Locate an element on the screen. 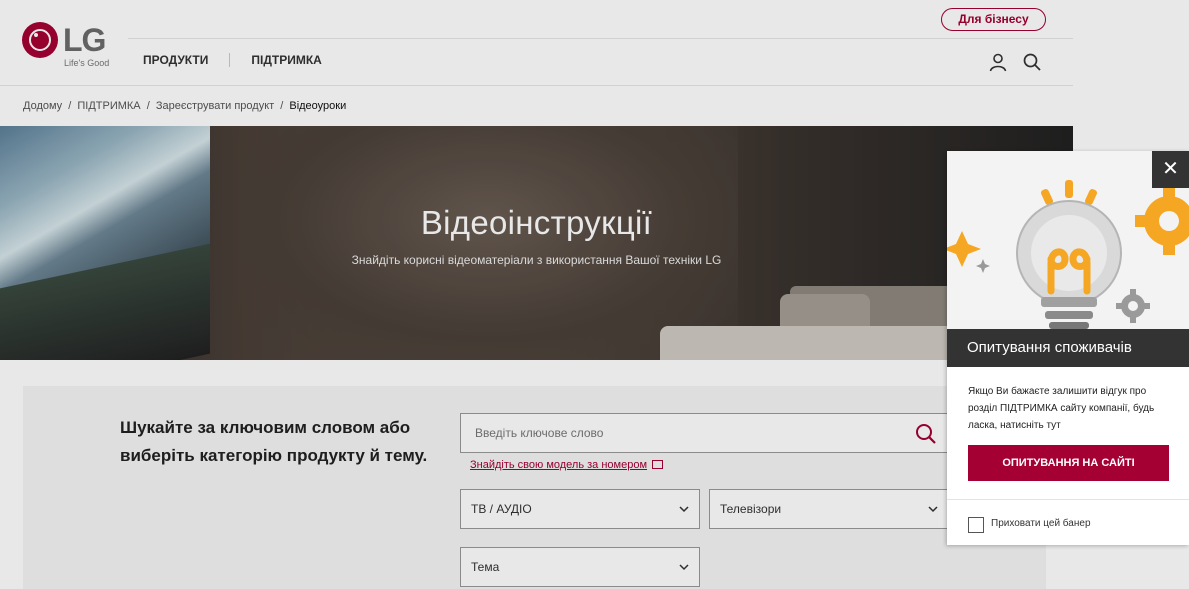  survey-title: Опитування споживачів is located at coordinates (1068, 348).